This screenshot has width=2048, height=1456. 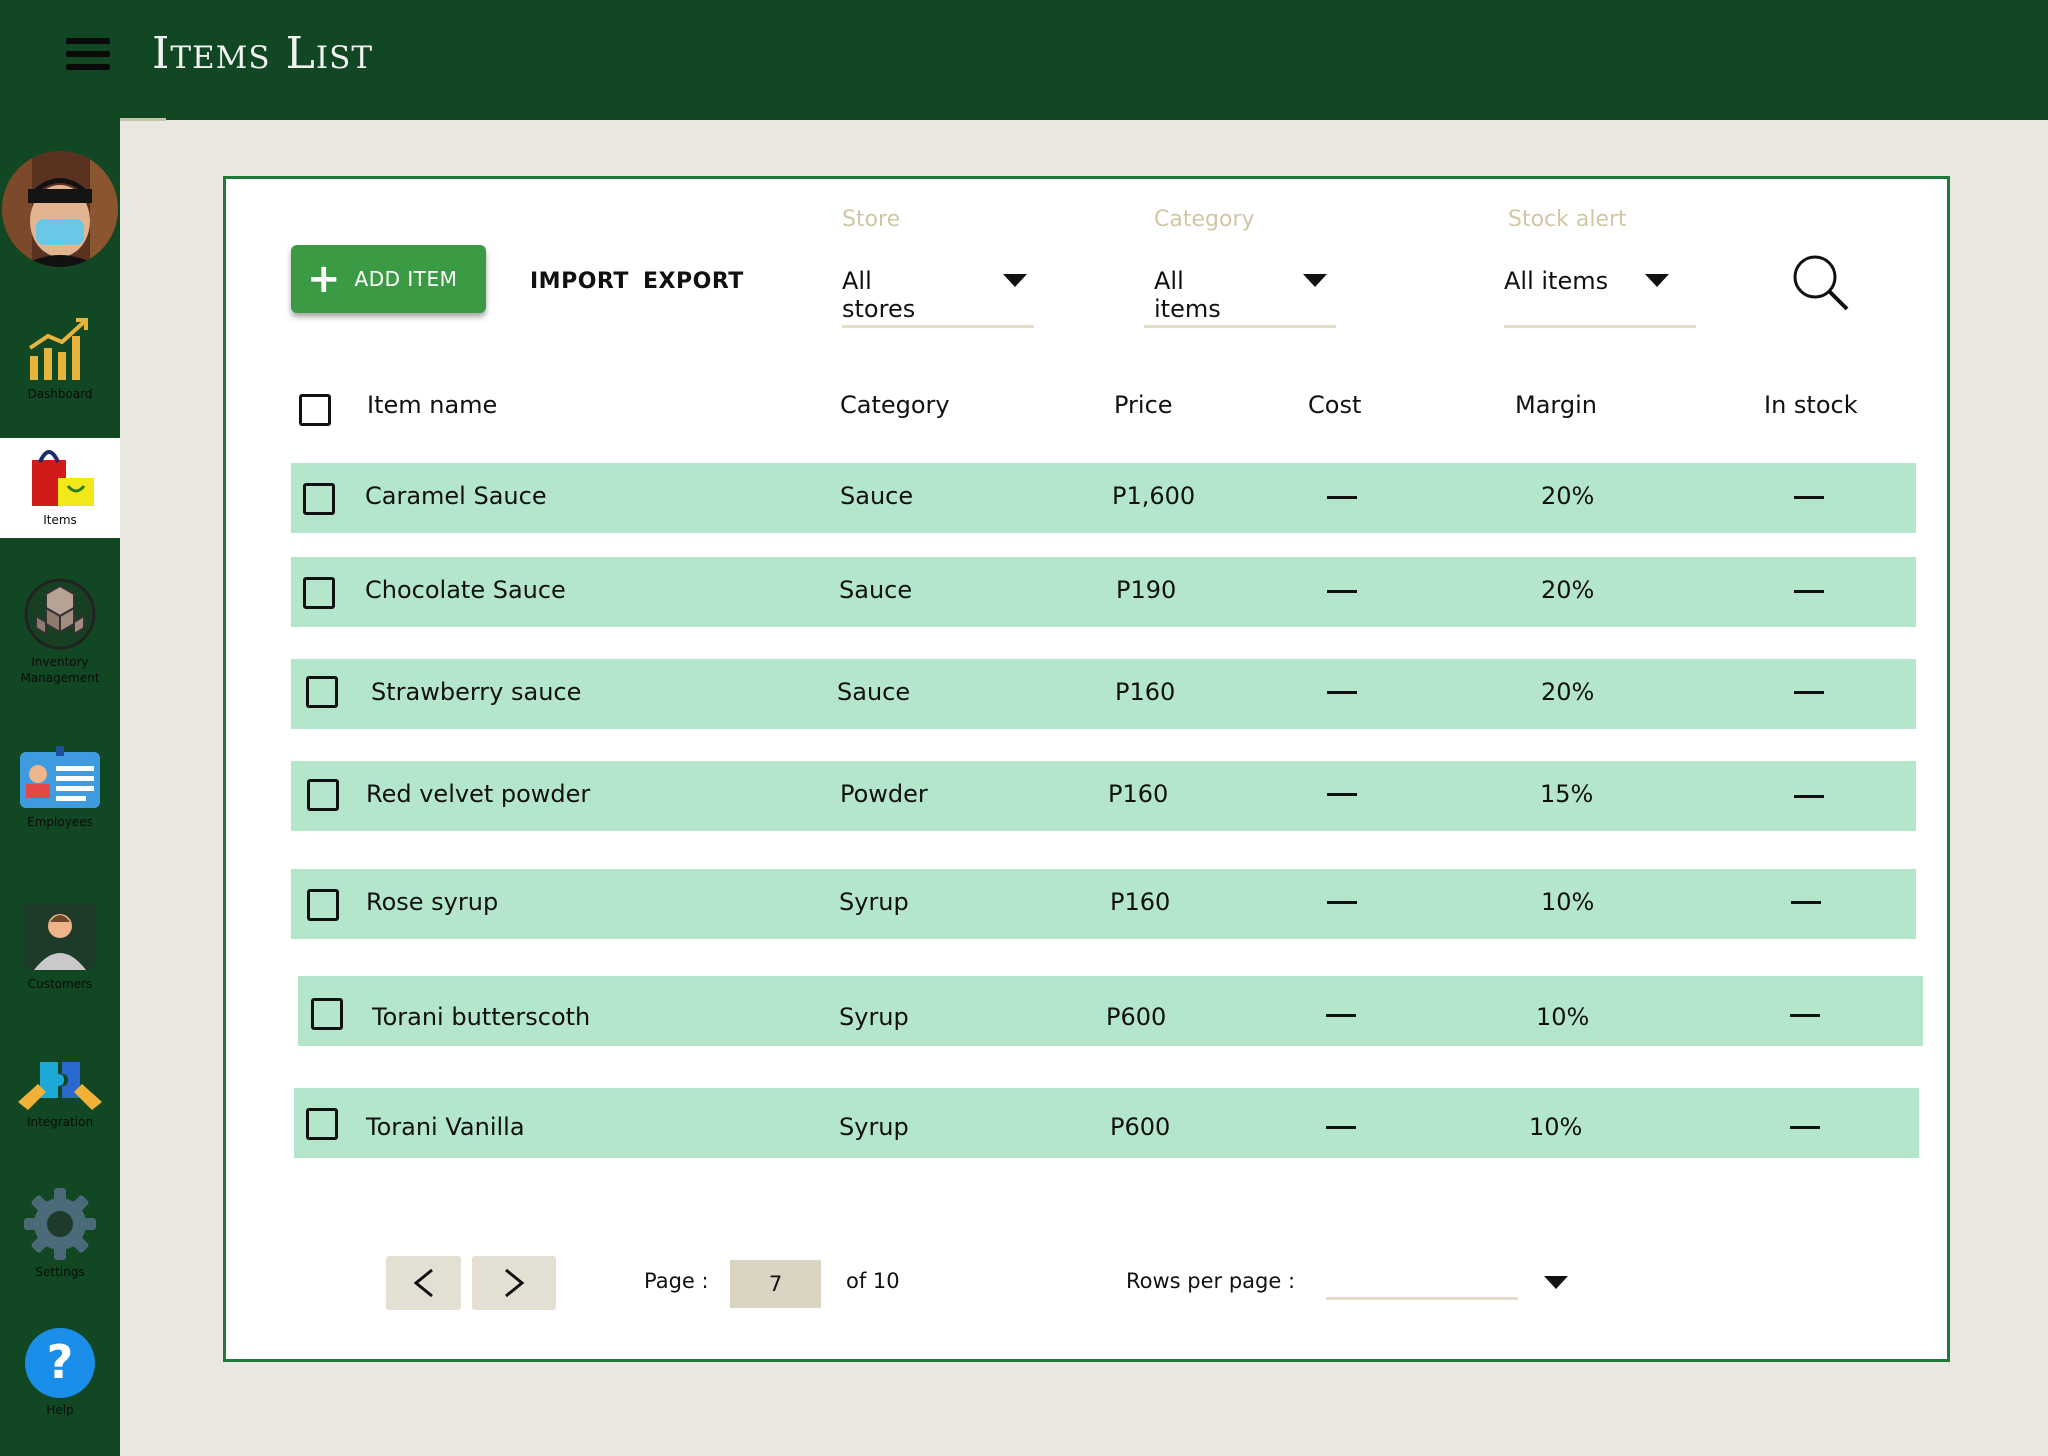 What do you see at coordinates (60, 1224) in the screenshot?
I see `gear-icon` at bounding box center [60, 1224].